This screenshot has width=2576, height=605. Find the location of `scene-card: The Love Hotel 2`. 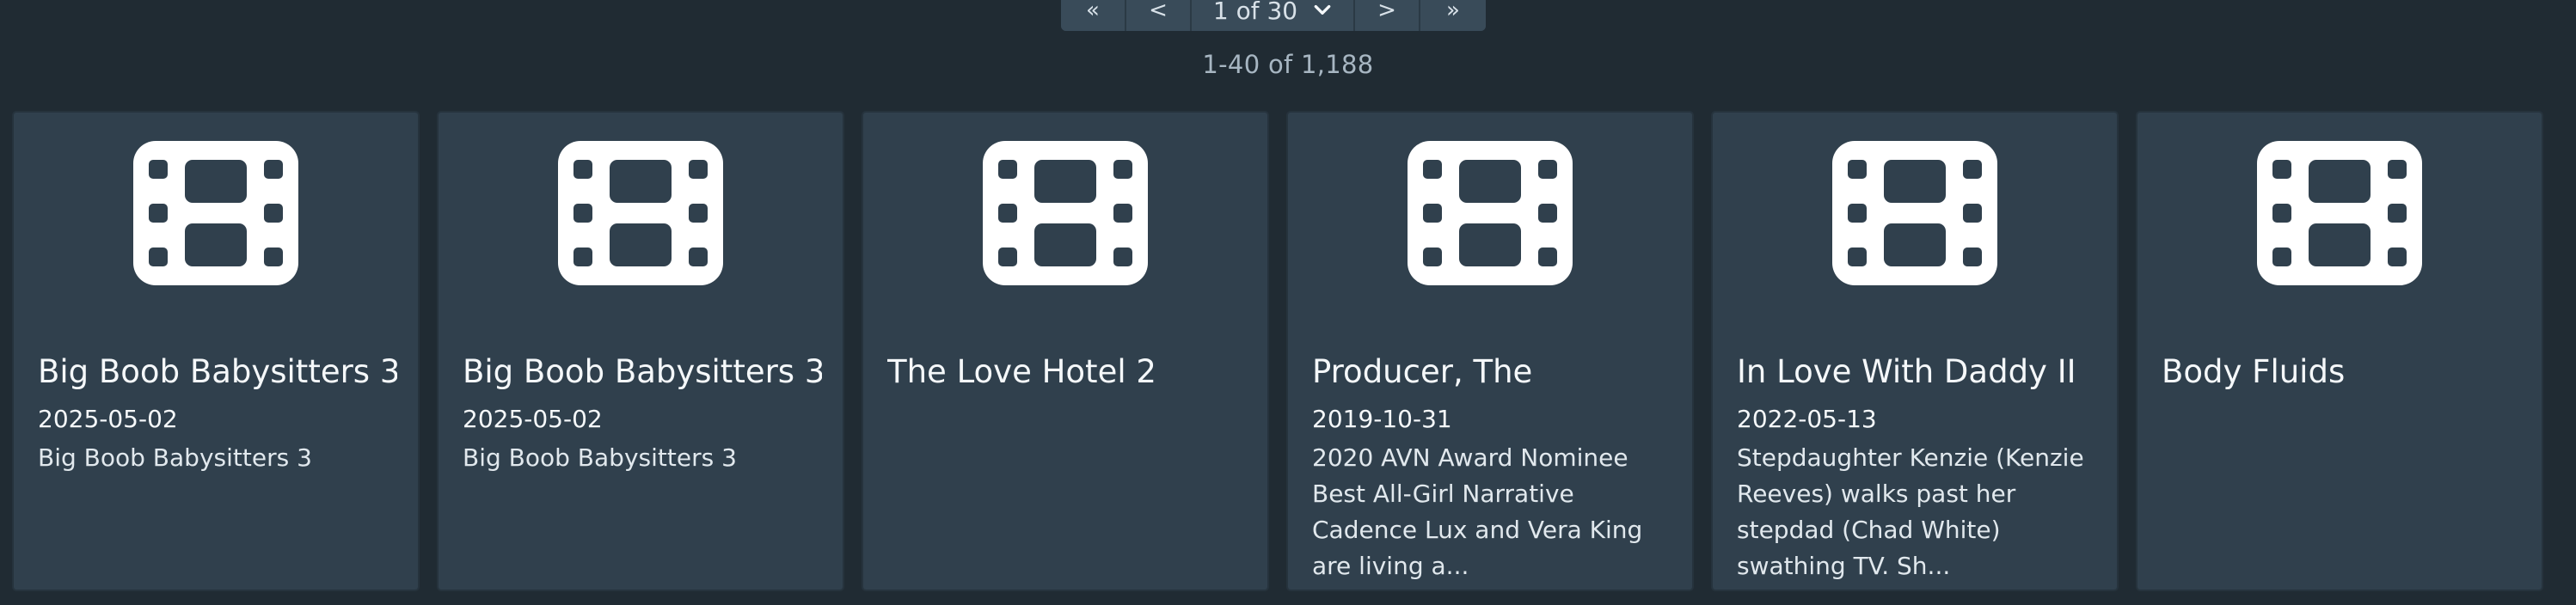

scene-card: The Love Hotel 2 is located at coordinates (1065, 351).